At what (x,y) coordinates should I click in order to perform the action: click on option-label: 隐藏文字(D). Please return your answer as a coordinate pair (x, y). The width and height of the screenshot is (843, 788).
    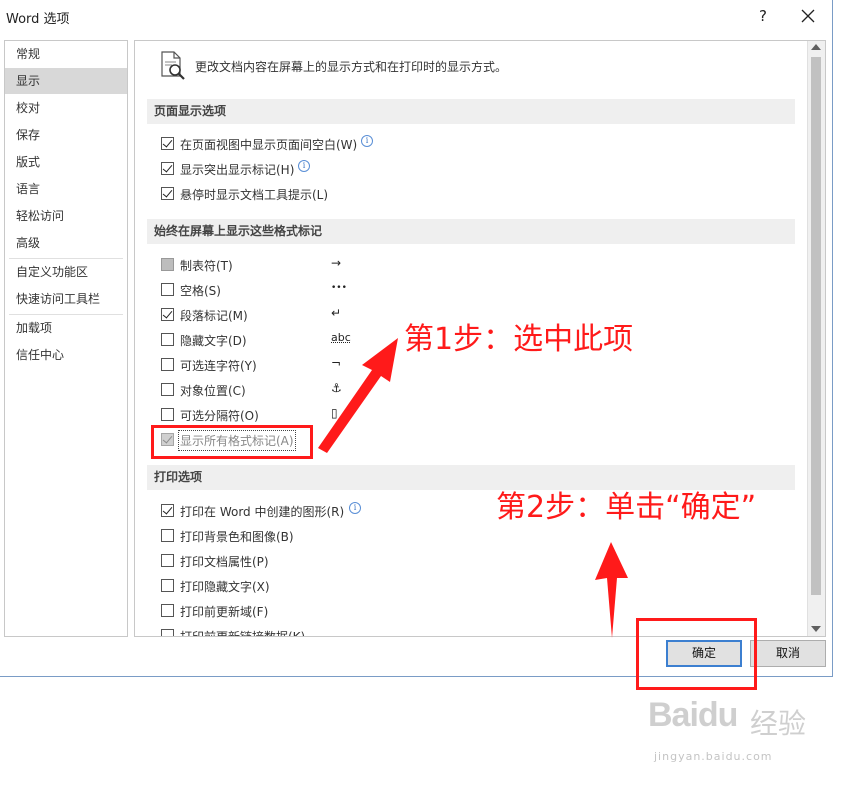
    Looking at the image, I should click on (213, 341).